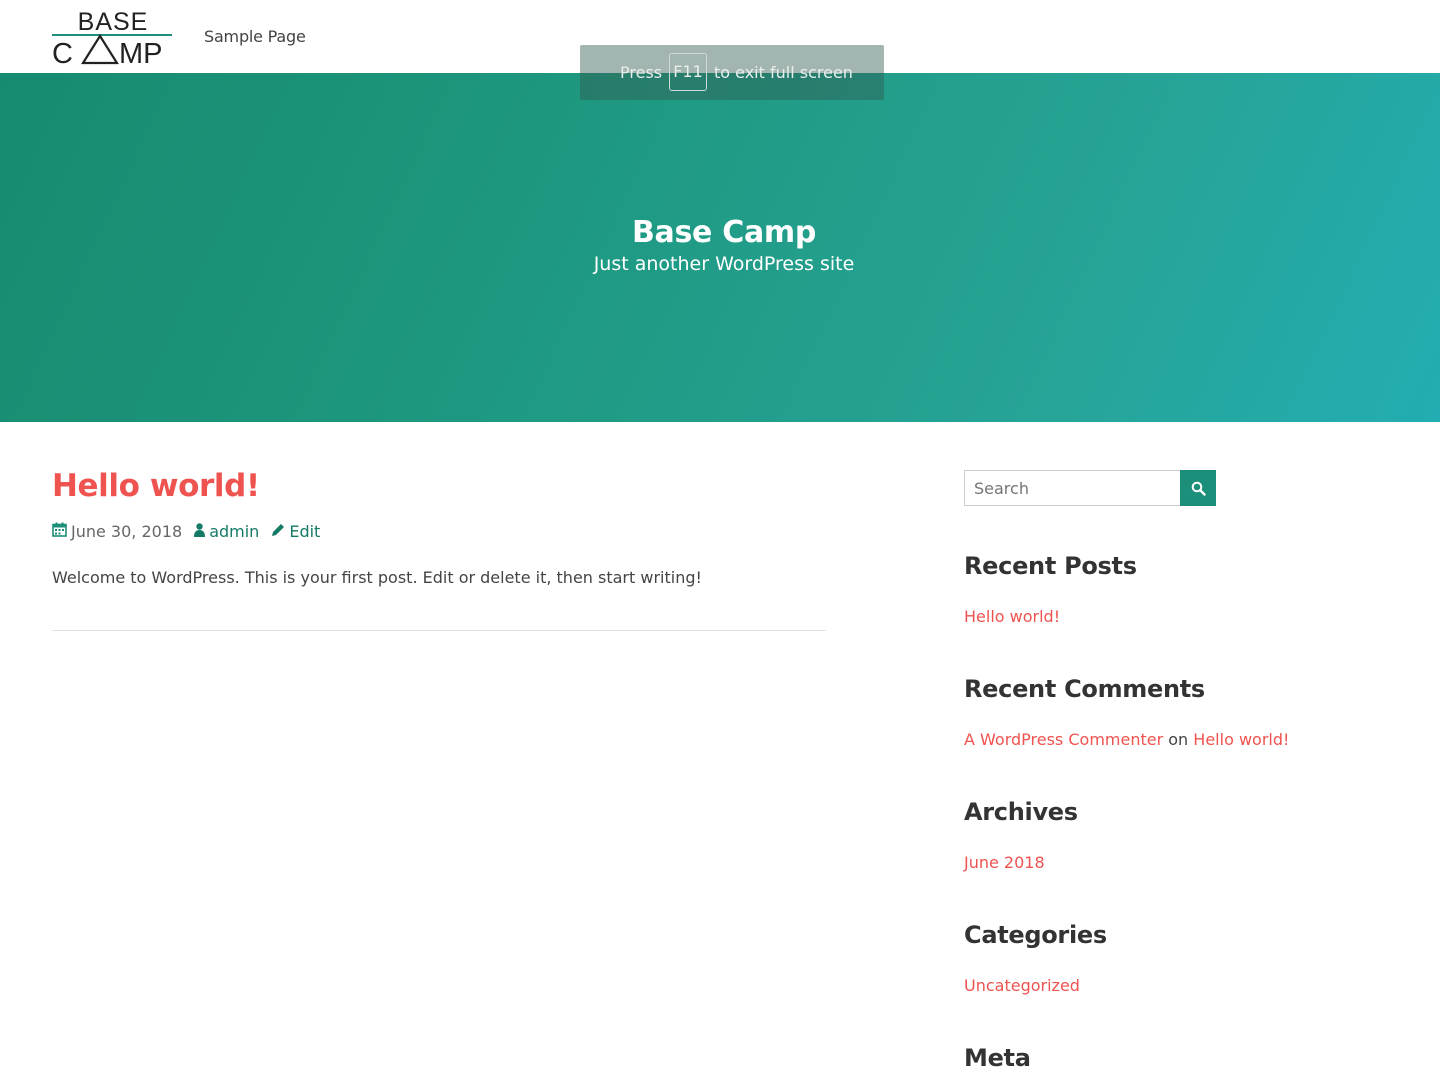 This screenshot has height=1080, width=1440. What do you see at coordinates (255, 36) in the screenshot?
I see `nav-item-sample-page: Sample Page` at bounding box center [255, 36].